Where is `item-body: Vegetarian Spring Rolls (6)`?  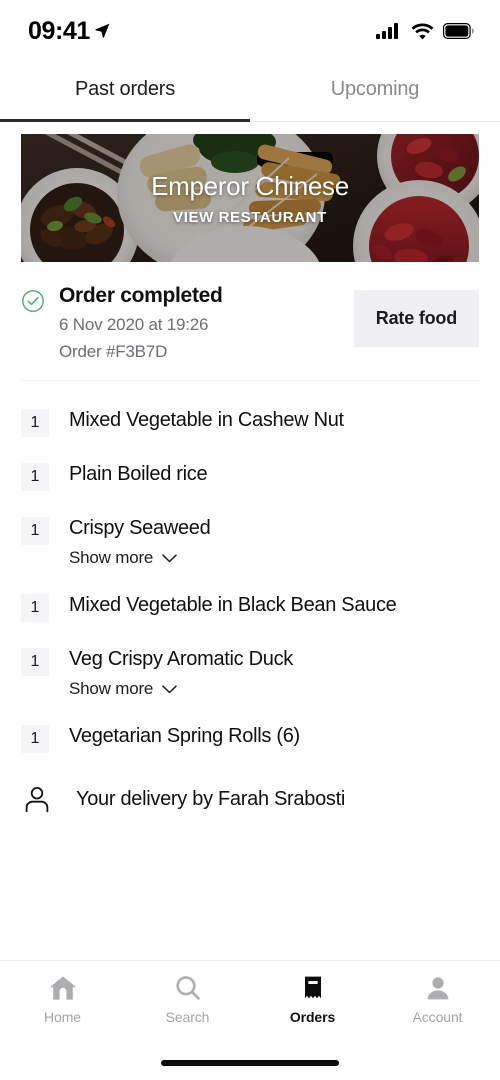
item-body: Vegetarian Spring Rolls (6) is located at coordinates (174, 736).